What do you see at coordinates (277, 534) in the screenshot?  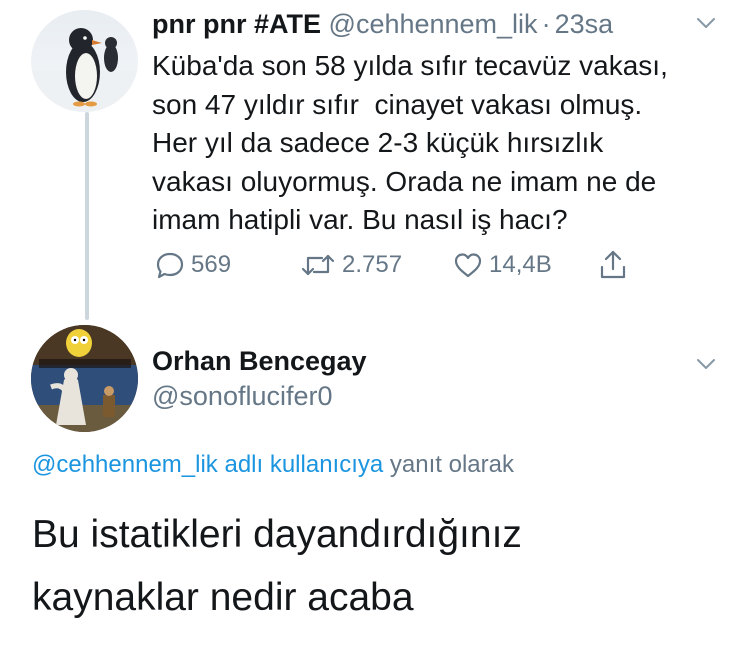 I see `reply-text-line: Bu istatikleri dayandırdığınız` at bounding box center [277, 534].